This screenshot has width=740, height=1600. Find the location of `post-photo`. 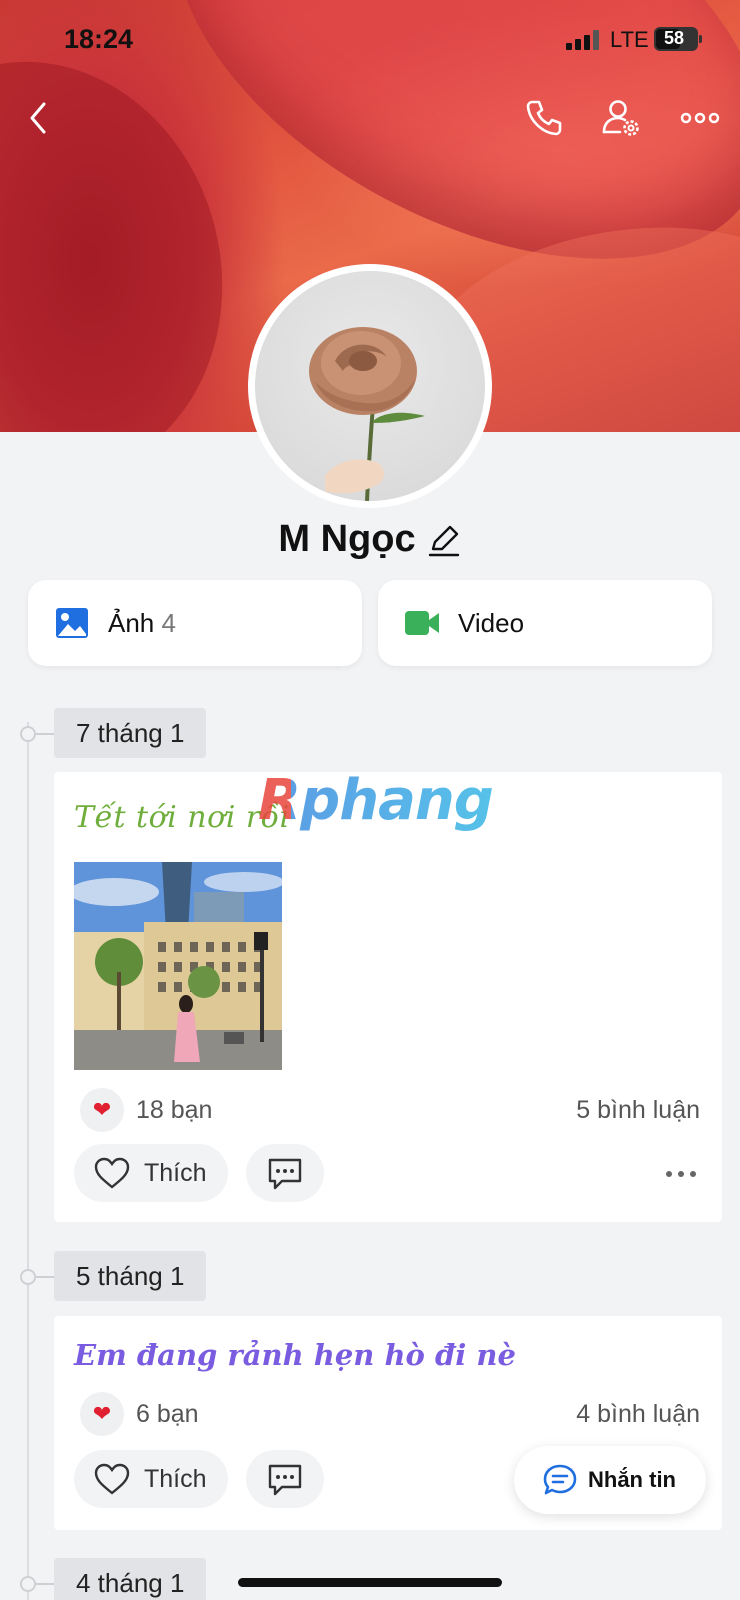

post-photo is located at coordinates (178, 966).